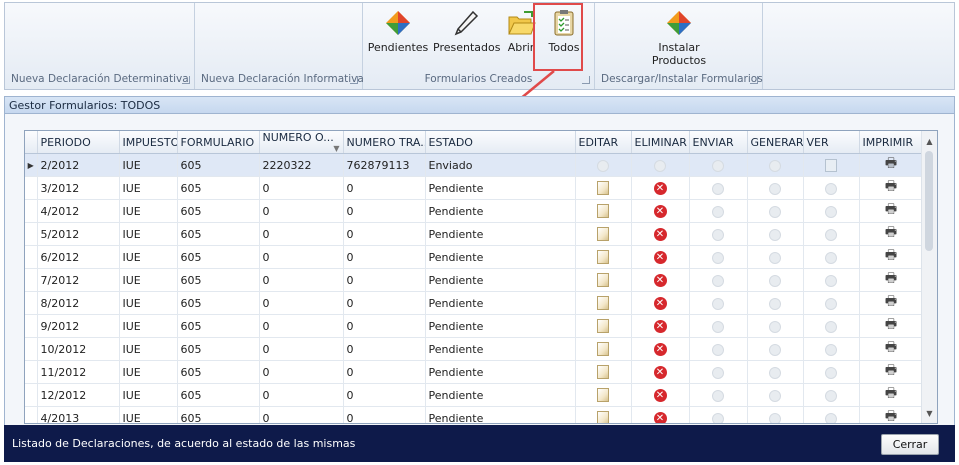  I want to click on header-enviar: ENVIAR, so click(718, 142).